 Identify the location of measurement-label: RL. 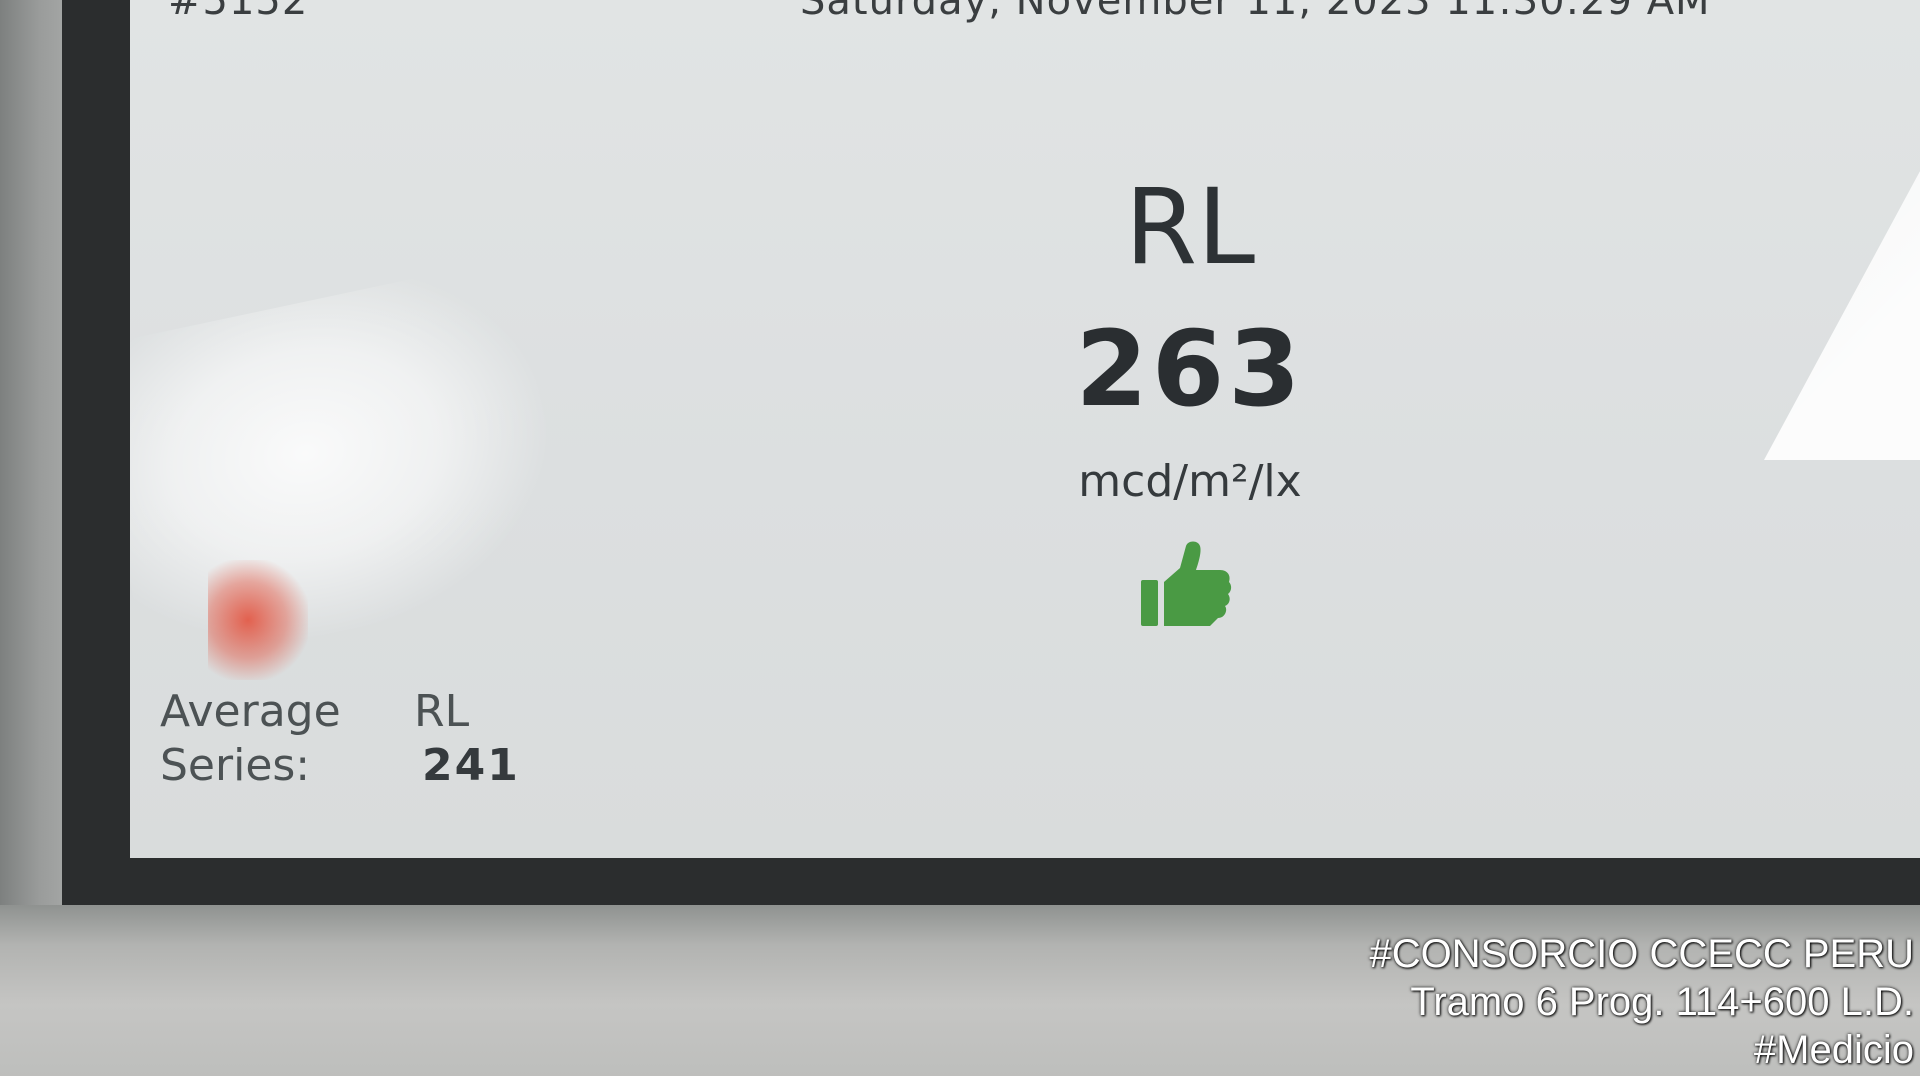
(1190, 227).